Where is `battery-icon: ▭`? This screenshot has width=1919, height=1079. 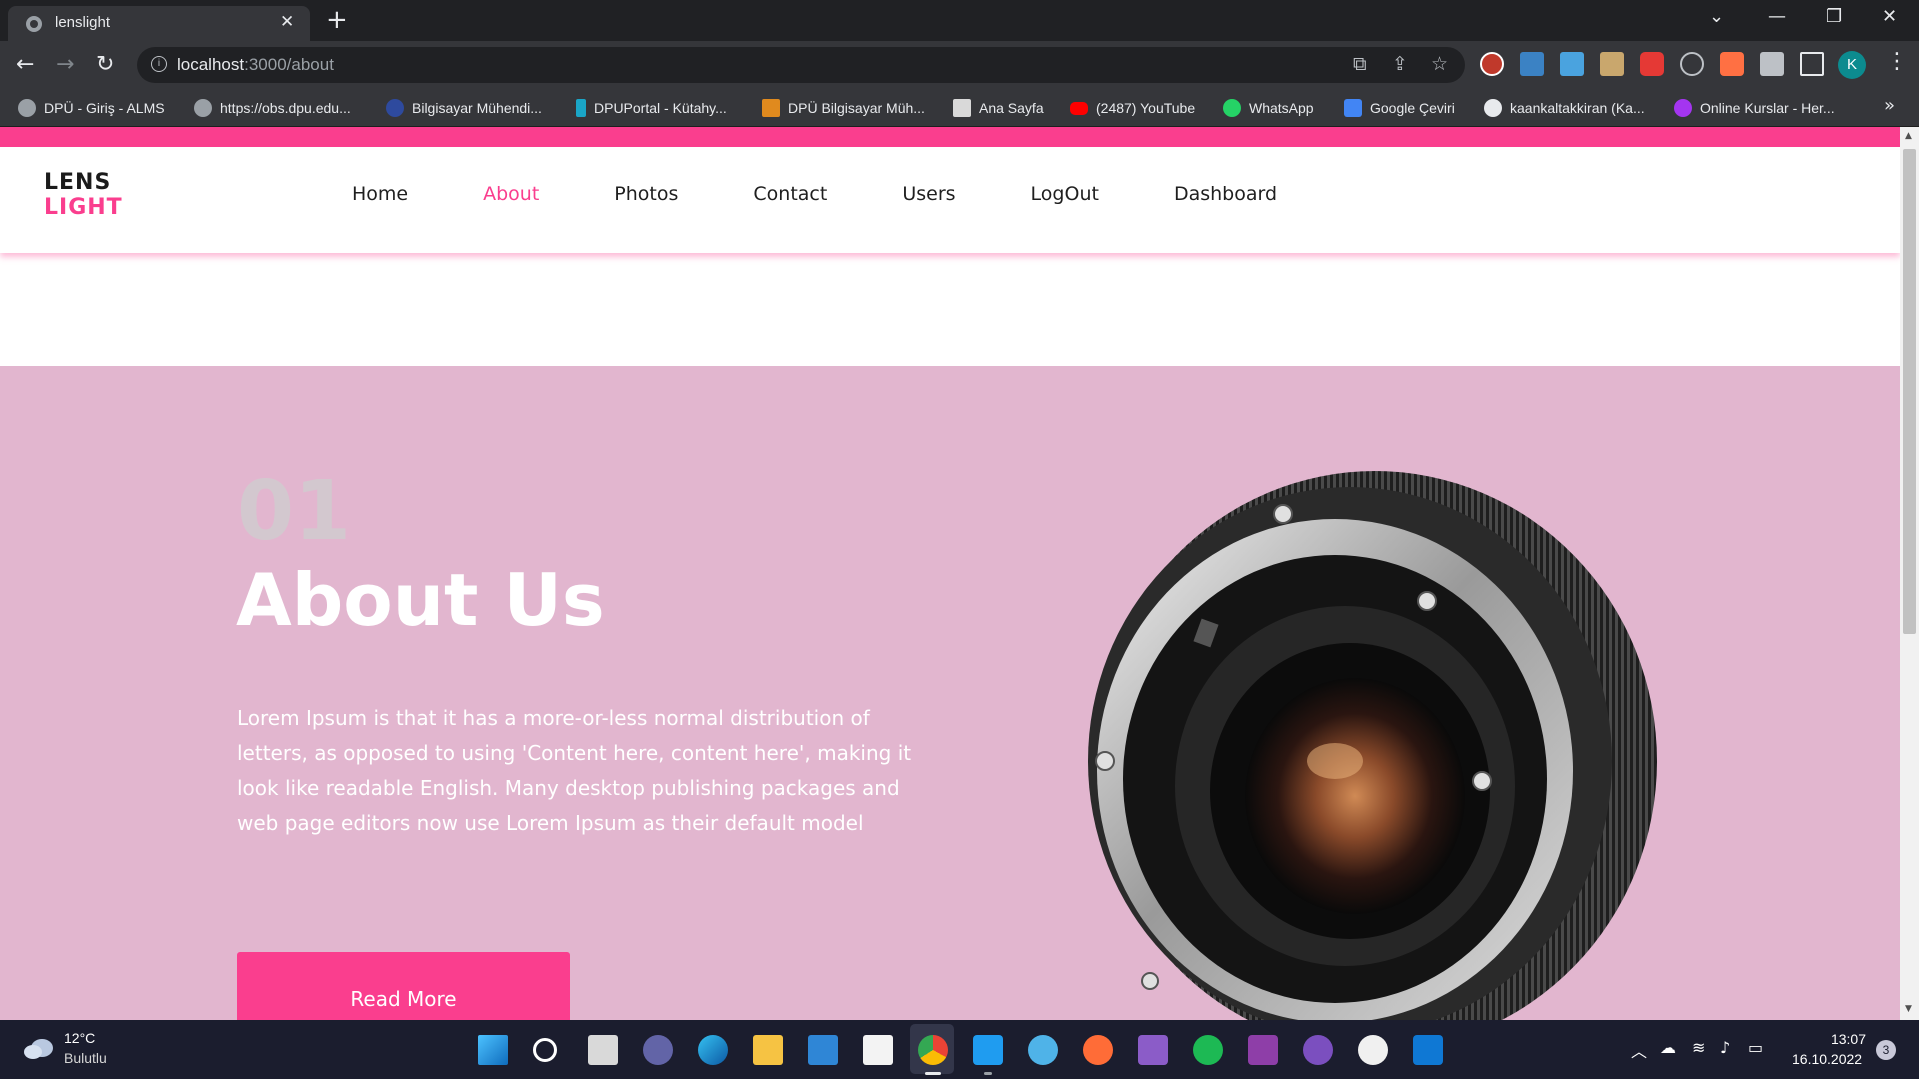
battery-icon: ▭ is located at coordinates (1755, 1047).